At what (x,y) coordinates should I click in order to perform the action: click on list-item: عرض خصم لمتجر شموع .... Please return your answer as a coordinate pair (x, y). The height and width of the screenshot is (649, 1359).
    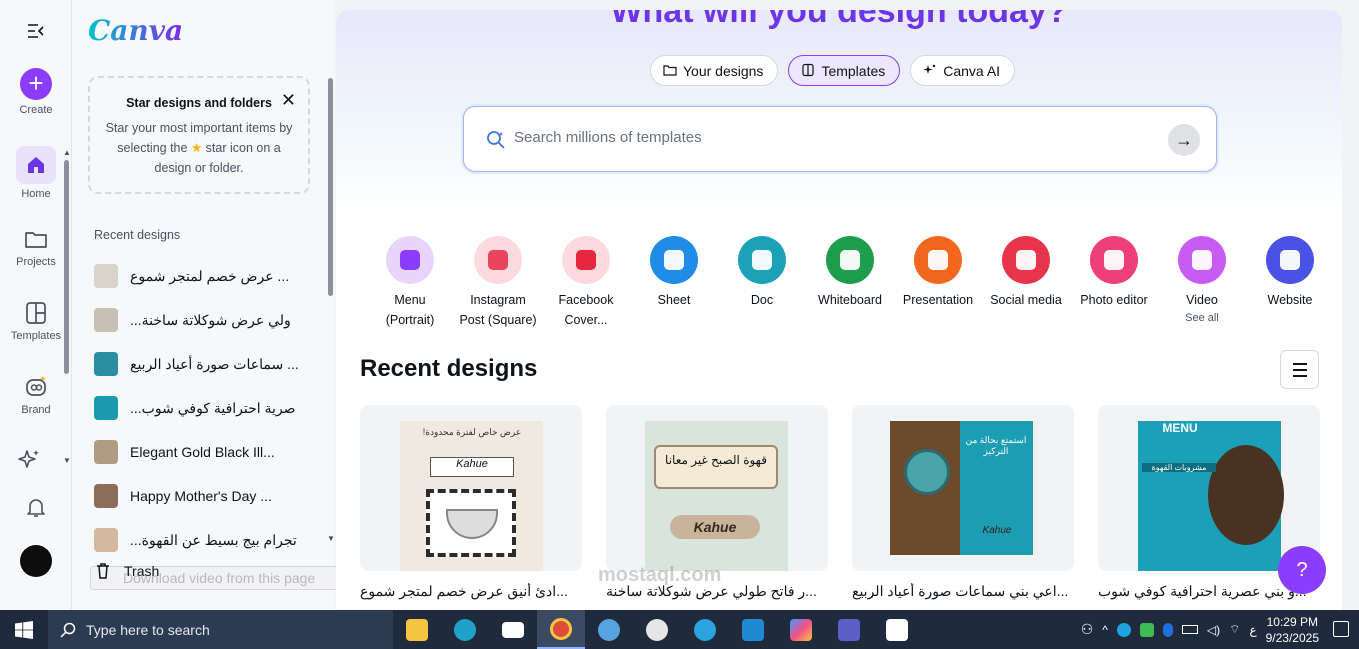
    Looking at the image, I should click on (199, 276).